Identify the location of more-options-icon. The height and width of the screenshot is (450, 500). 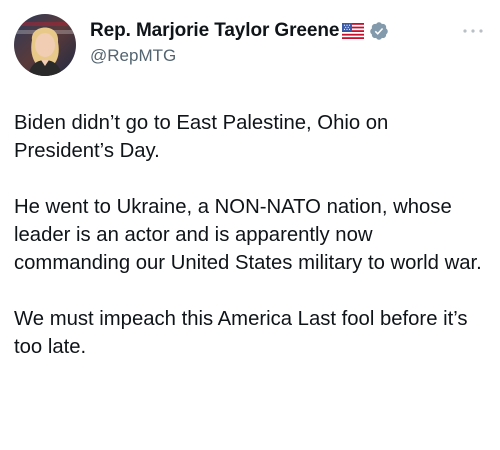
(473, 31).